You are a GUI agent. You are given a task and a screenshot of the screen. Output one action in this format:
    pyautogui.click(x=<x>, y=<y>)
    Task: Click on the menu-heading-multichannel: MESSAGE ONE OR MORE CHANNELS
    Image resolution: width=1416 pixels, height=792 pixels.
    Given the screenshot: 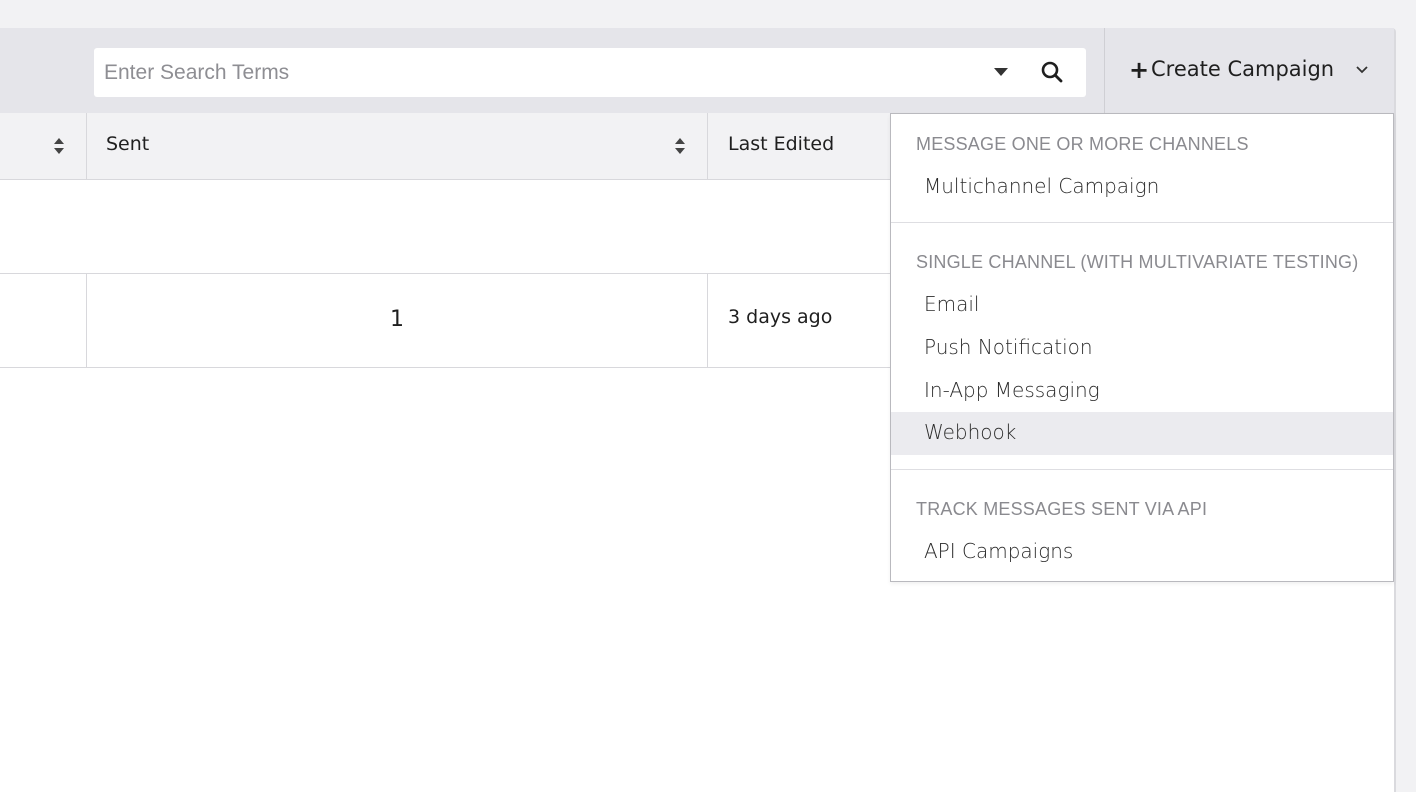 What is the action you would take?
    pyautogui.click(x=1082, y=144)
    